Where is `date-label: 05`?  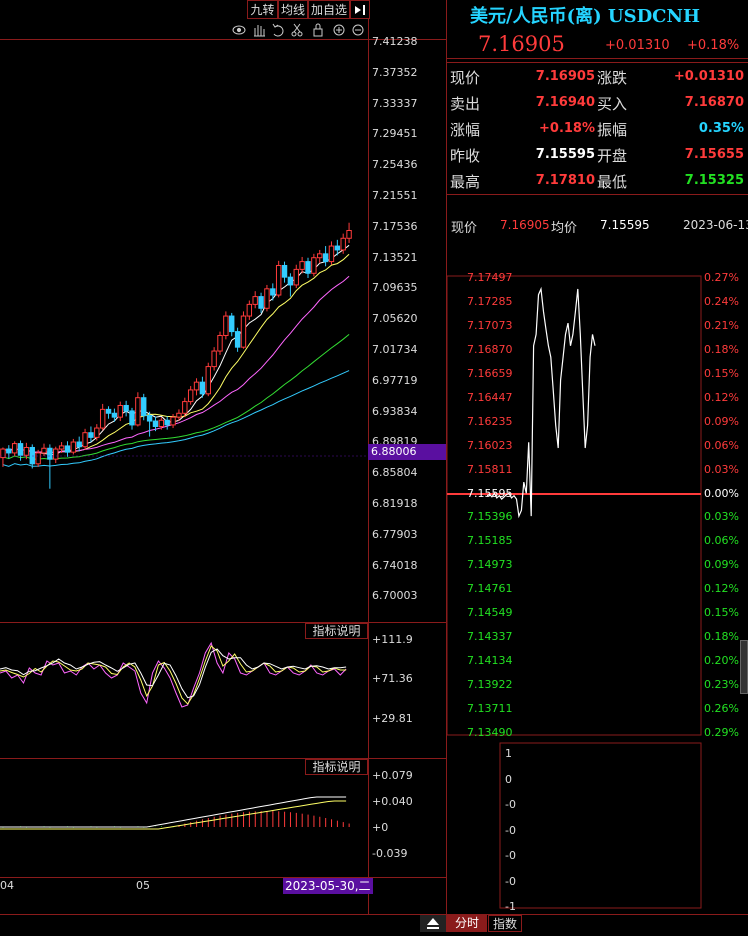 date-label: 05 is located at coordinates (143, 885).